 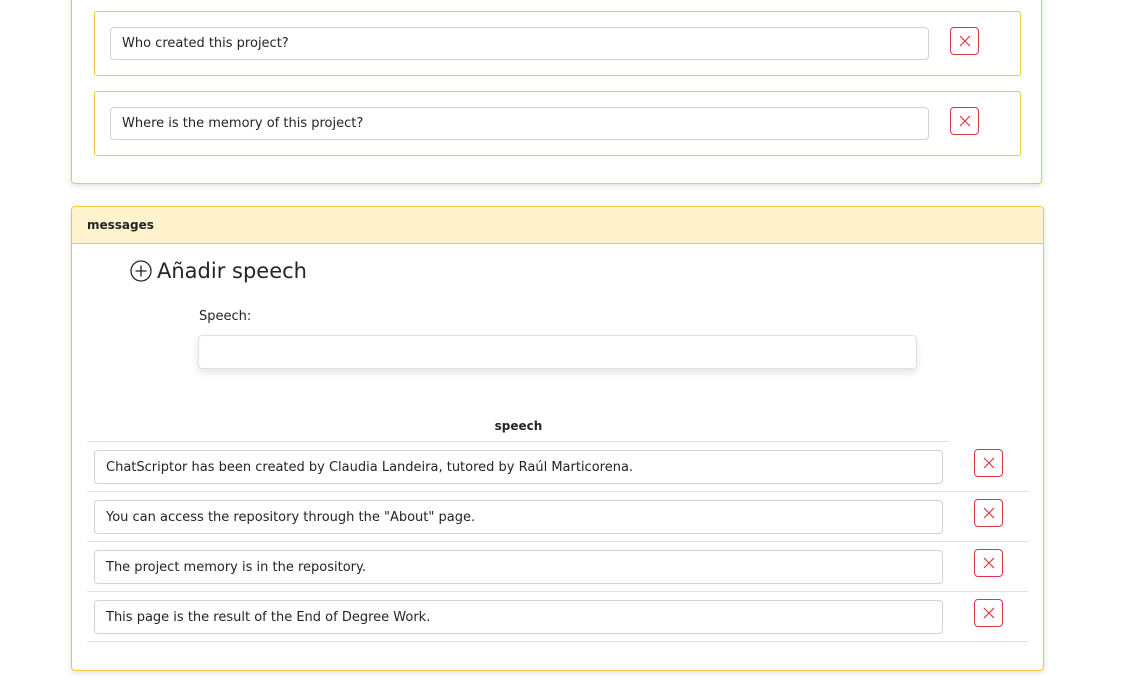 What do you see at coordinates (225, 316) in the screenshot?
I see `speech-field-label: Speech:` at bounding box center [225, 316].